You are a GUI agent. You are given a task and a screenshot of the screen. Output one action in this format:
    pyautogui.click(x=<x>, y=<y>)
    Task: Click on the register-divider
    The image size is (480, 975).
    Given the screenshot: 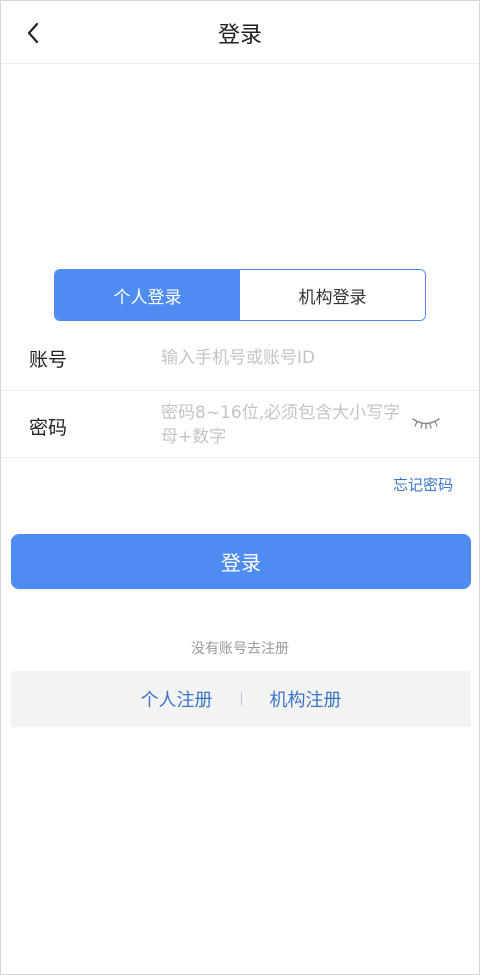 What is the action you would take?
    pyautogui.click(x=241, y=699)
    